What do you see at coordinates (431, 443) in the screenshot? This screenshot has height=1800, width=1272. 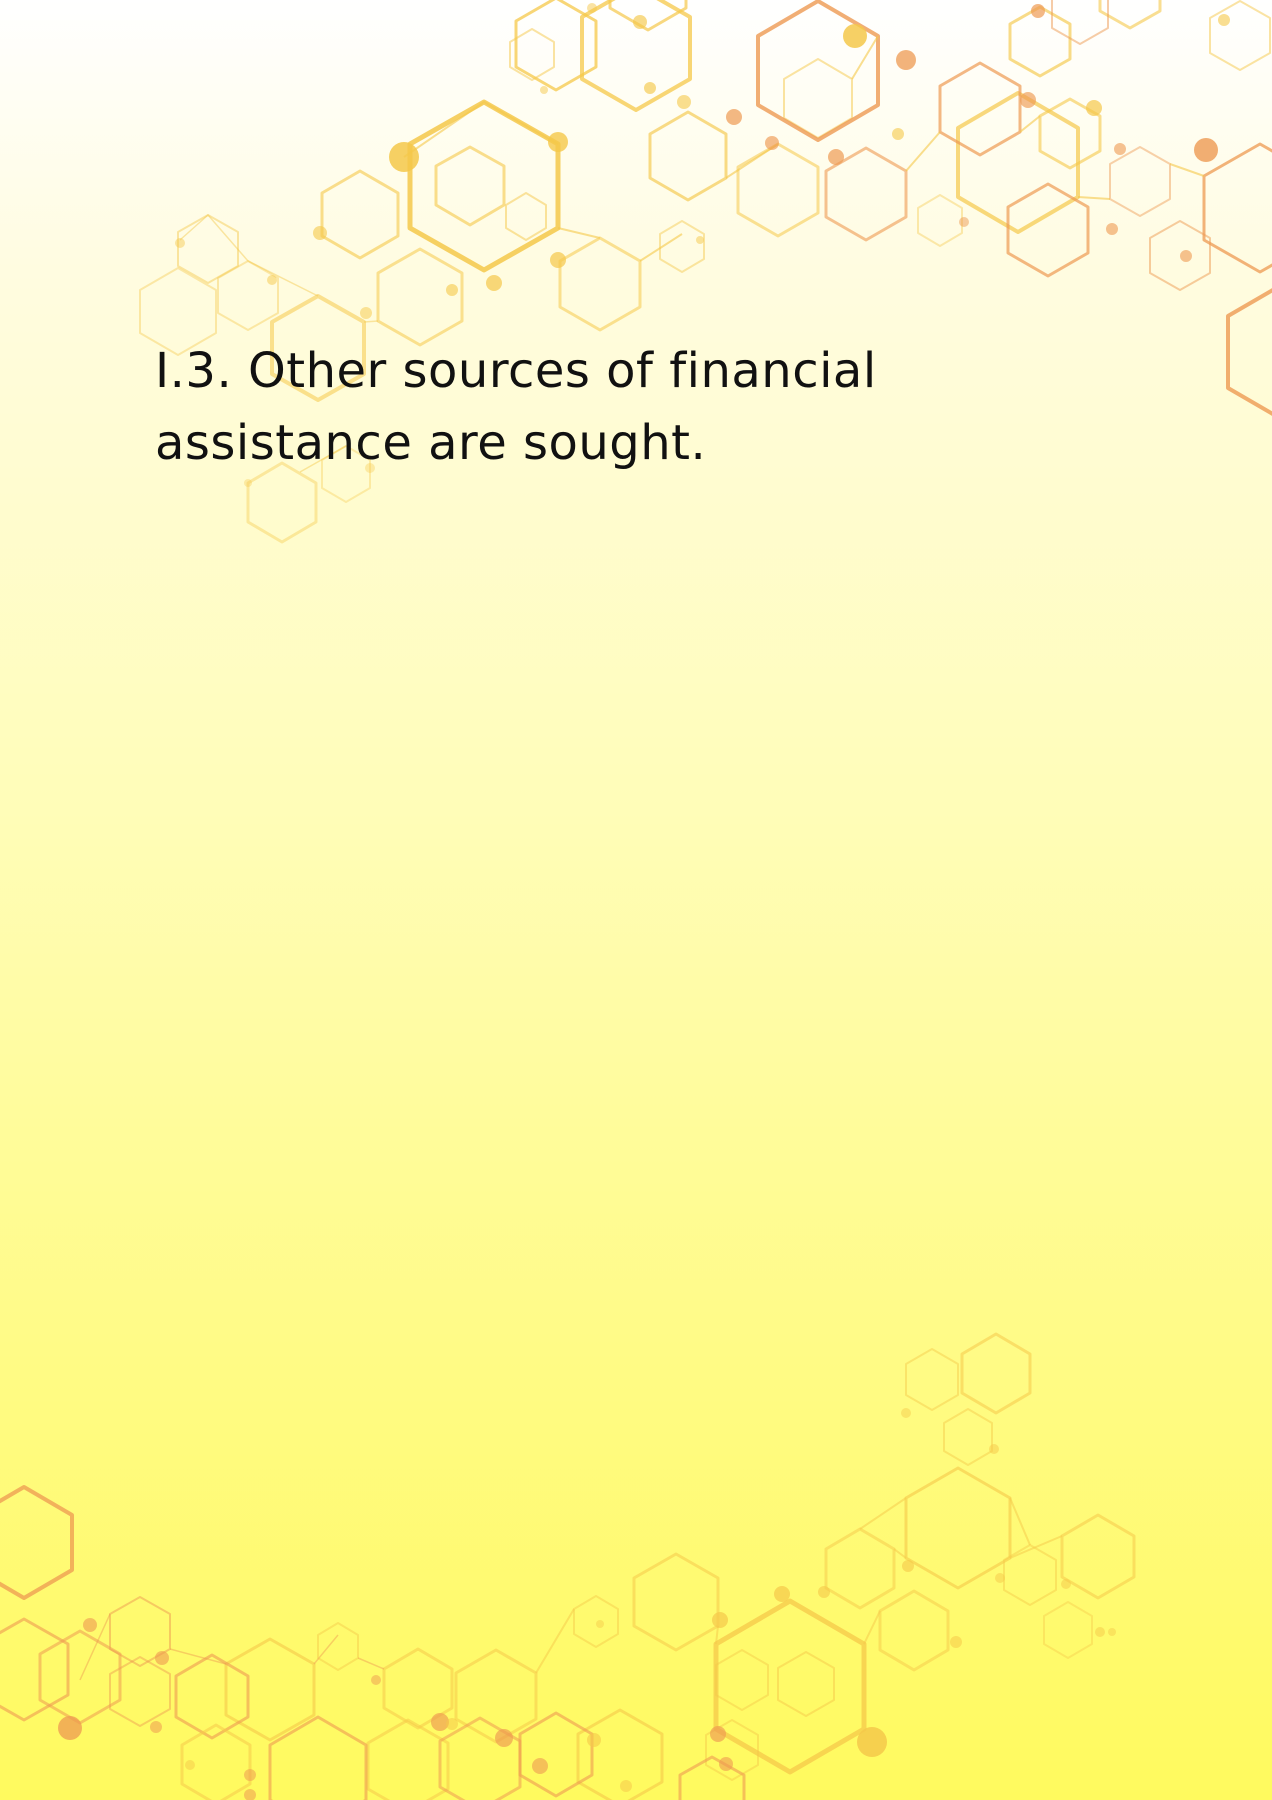 I see `section-heading-line-2: assistance are sought.` at bounding box center [431, 443].